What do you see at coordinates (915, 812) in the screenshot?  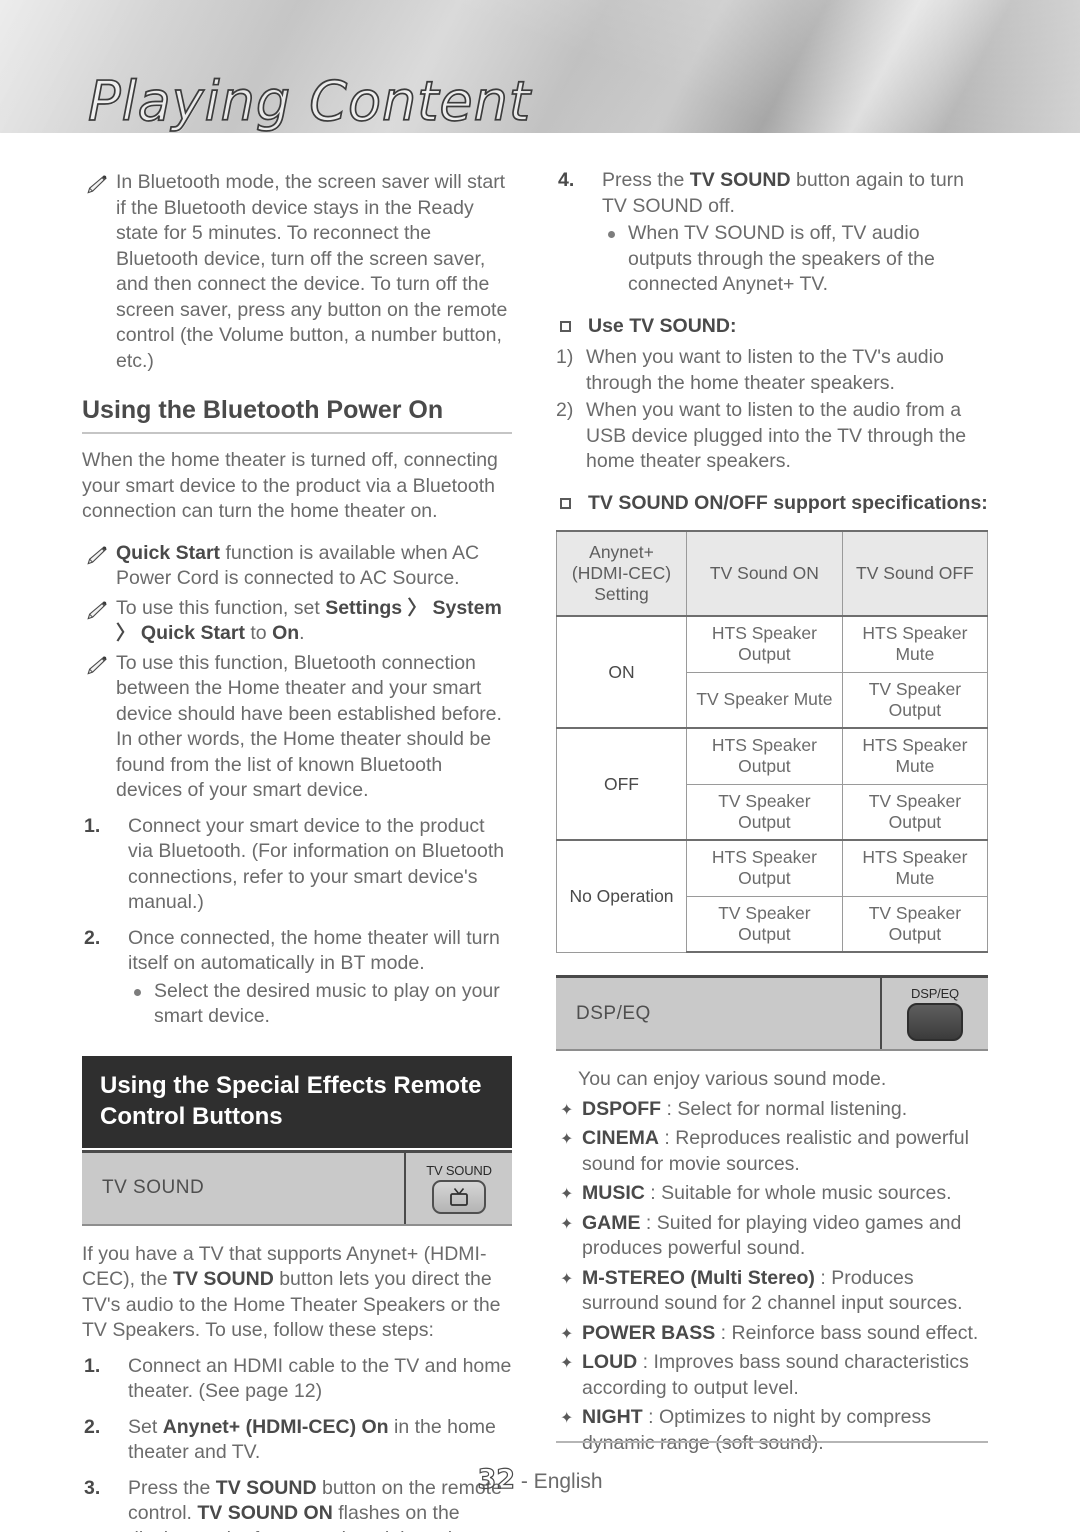 I see `cell-off-soundoff-tv: TV Speaker Output` at bounding box center [915, 812].